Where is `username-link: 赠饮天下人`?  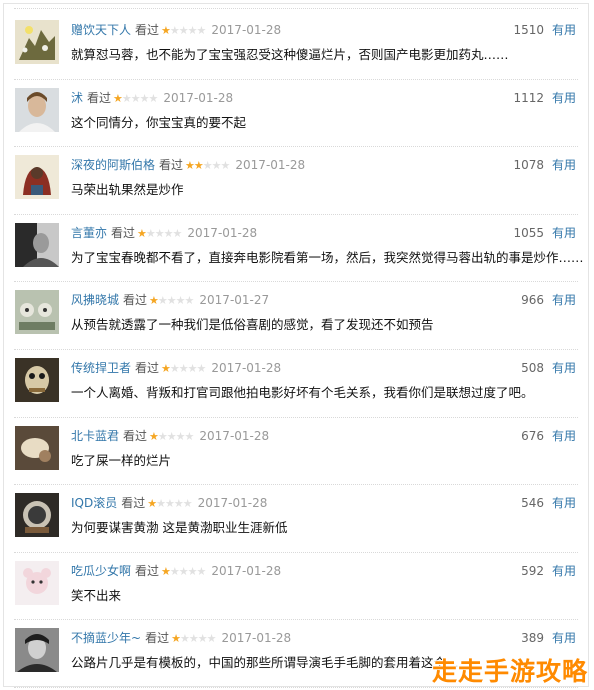
username-link: 赠饮天下人 is located at coordinates (101, 30).